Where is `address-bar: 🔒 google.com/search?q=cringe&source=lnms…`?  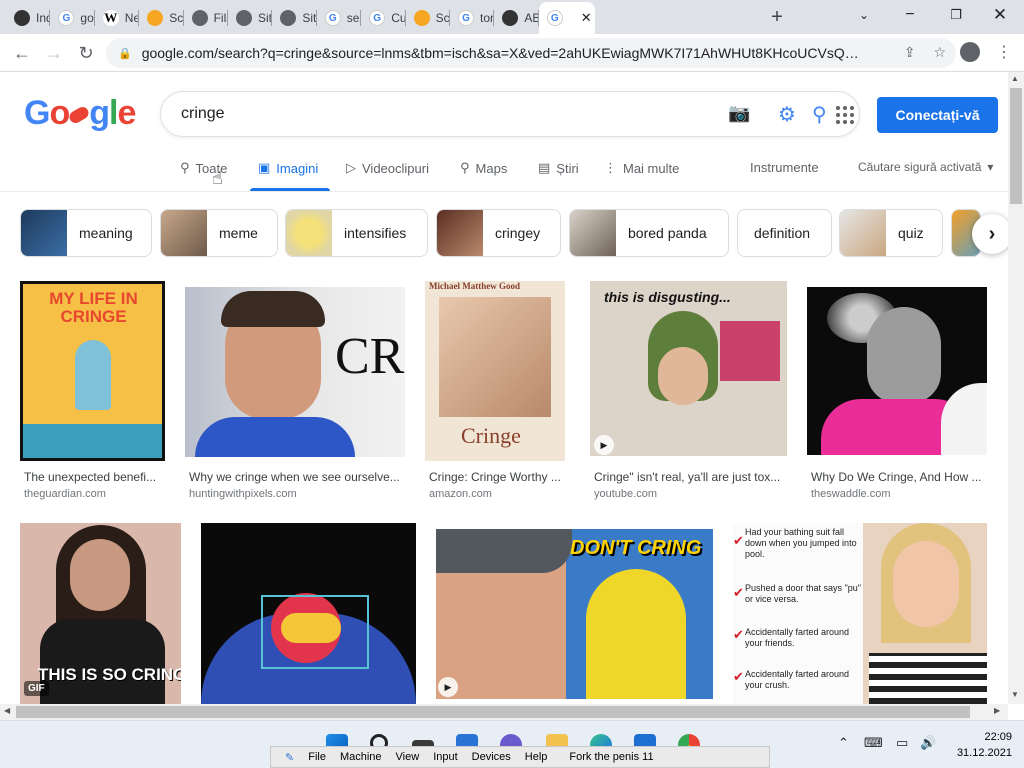 address-bar: 🔒 google.com/search?q=cringe&source=lnms… is located at coordinates (531, 53).